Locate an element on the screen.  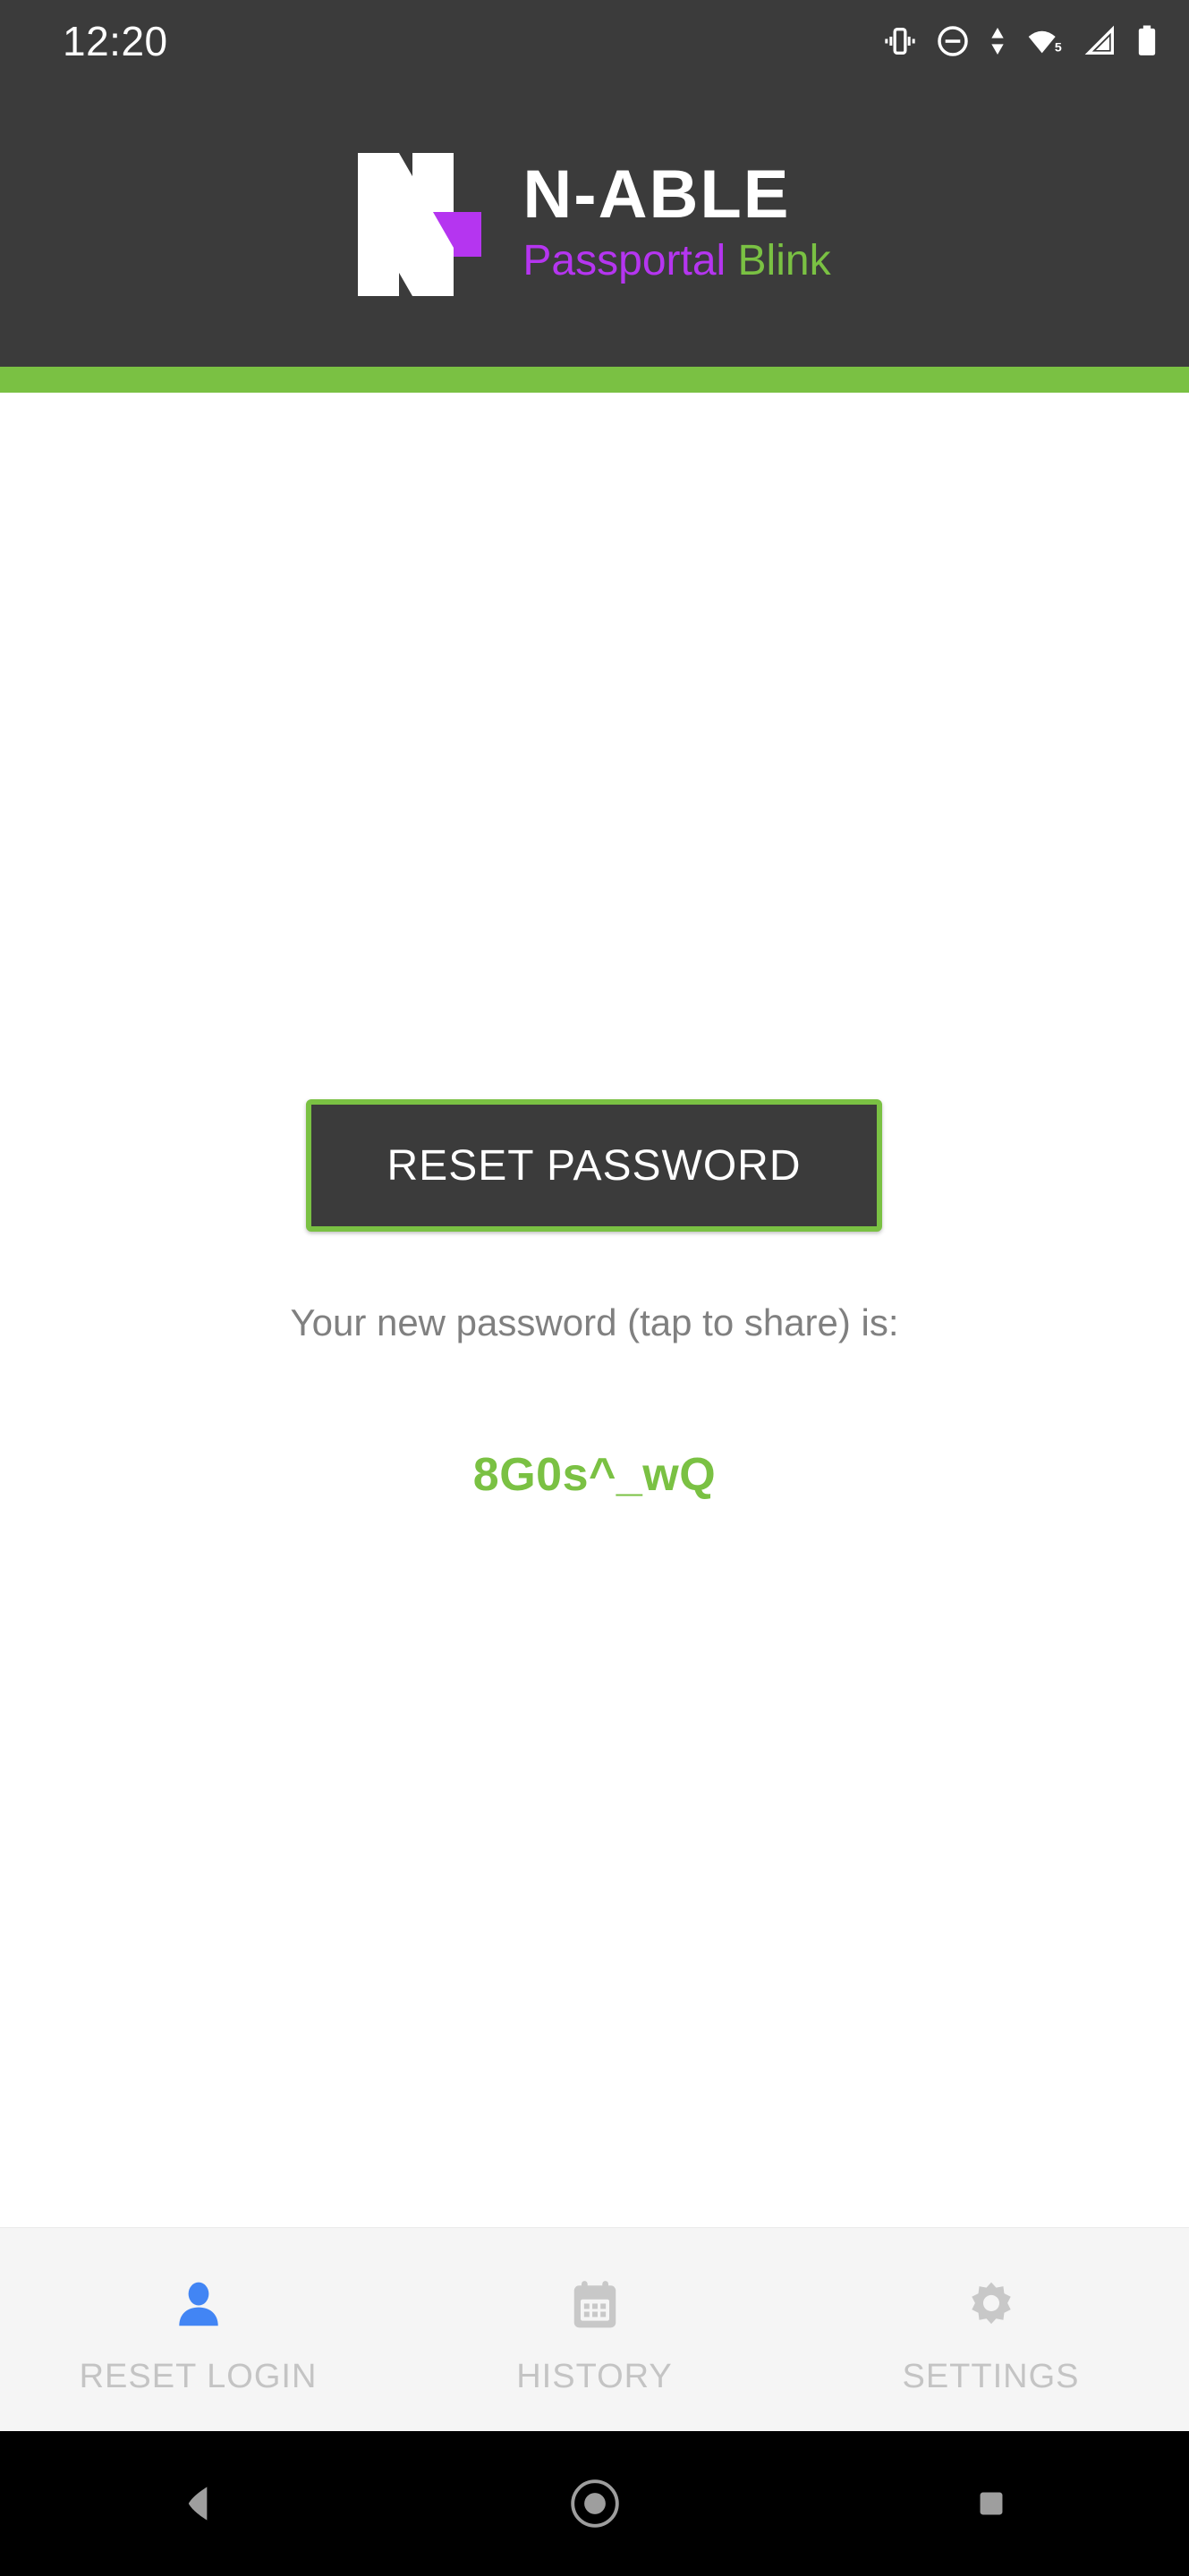
calendar-icon is located at coordinates (595, 2304).